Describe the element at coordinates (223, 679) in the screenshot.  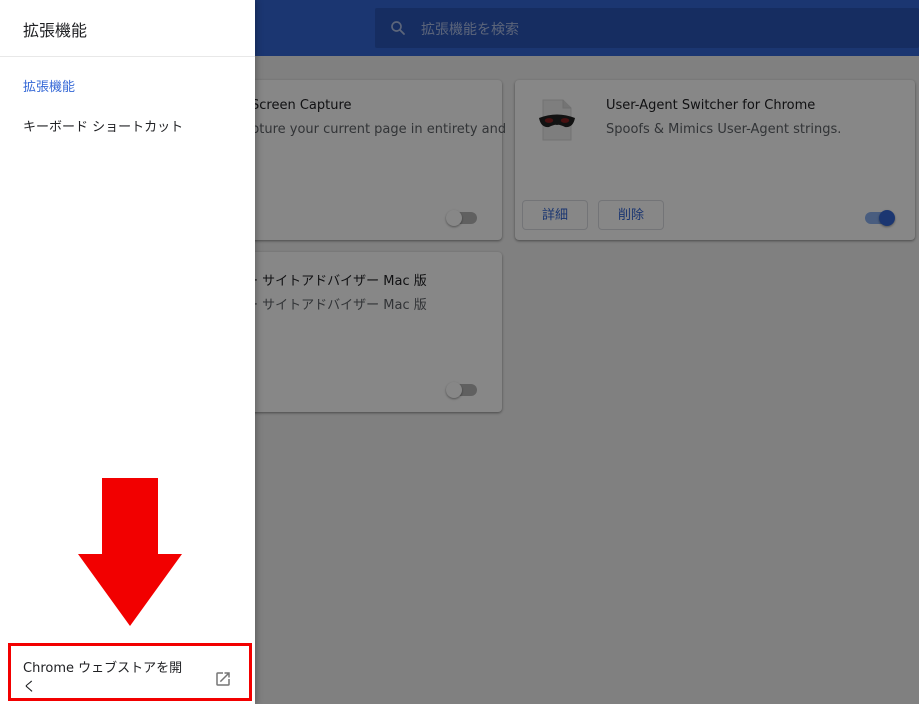
I see `open-in-new-icon` at that location.